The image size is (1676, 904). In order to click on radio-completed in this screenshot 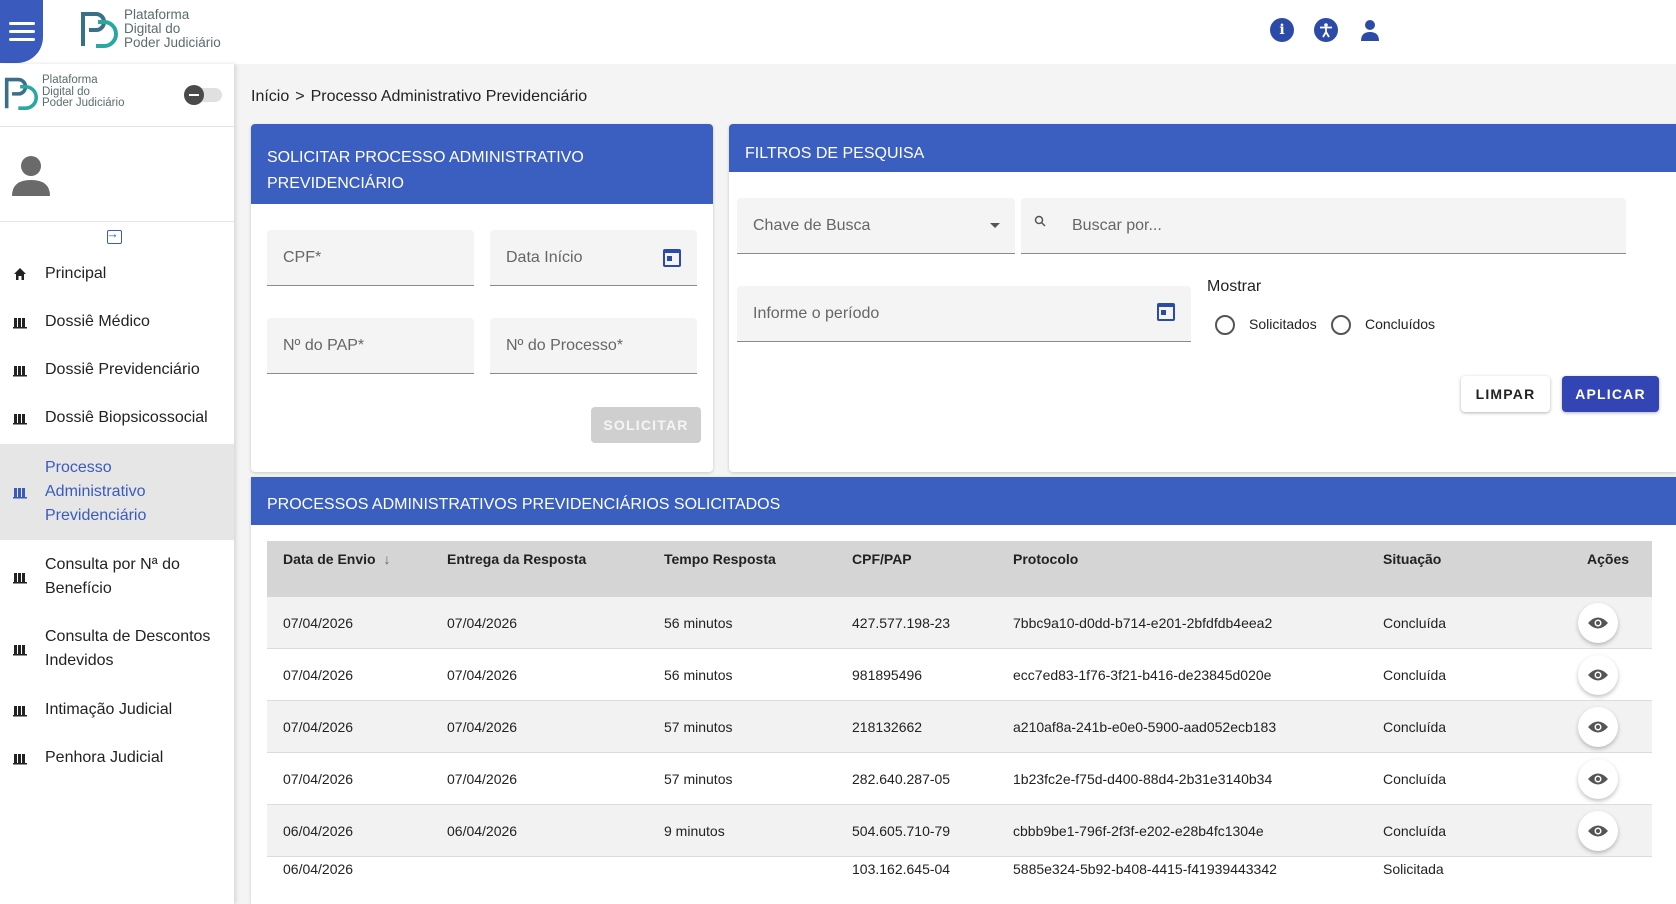, I will do `click(1341, 325)`.